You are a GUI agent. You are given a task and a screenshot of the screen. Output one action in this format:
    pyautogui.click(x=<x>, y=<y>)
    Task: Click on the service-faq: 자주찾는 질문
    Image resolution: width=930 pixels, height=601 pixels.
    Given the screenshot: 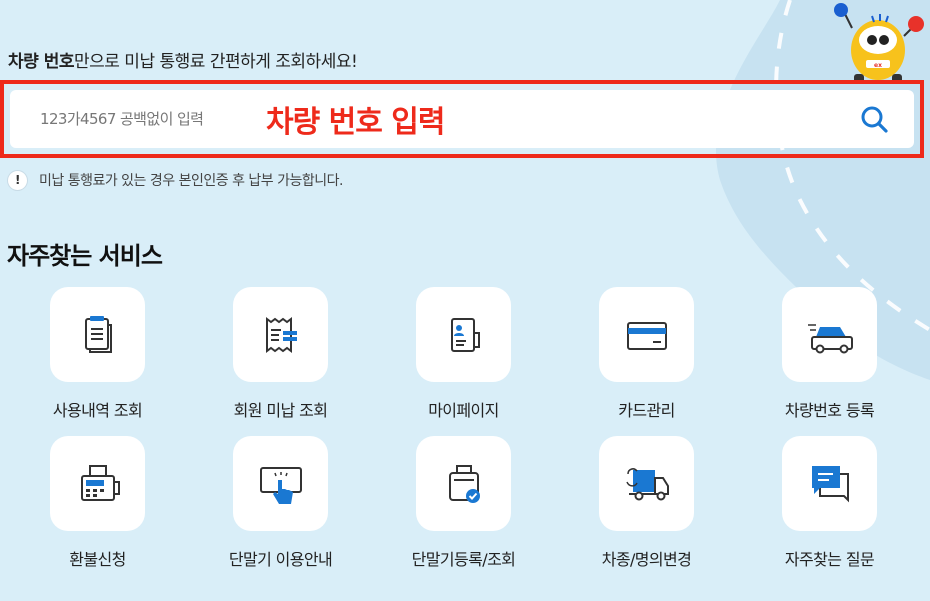 What is the action you would take?
    pyautogui.click(x=829, y=510)
    